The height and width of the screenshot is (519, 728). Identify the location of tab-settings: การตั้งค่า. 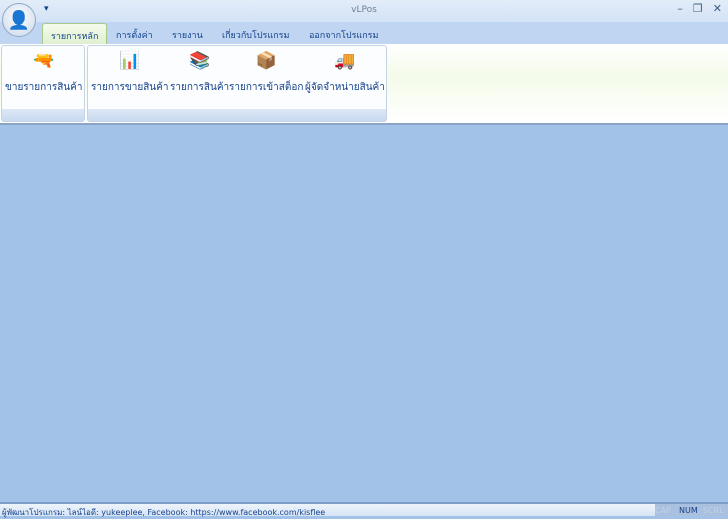
(134, 33).